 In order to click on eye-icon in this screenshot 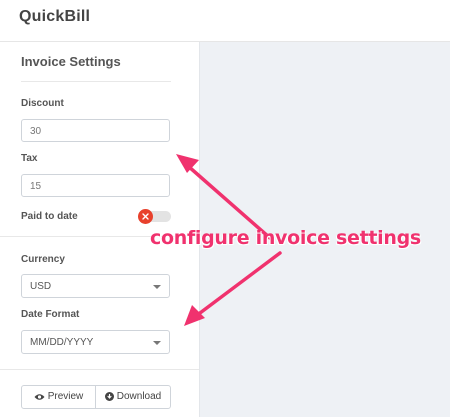, I will do `click(39, 397)`.